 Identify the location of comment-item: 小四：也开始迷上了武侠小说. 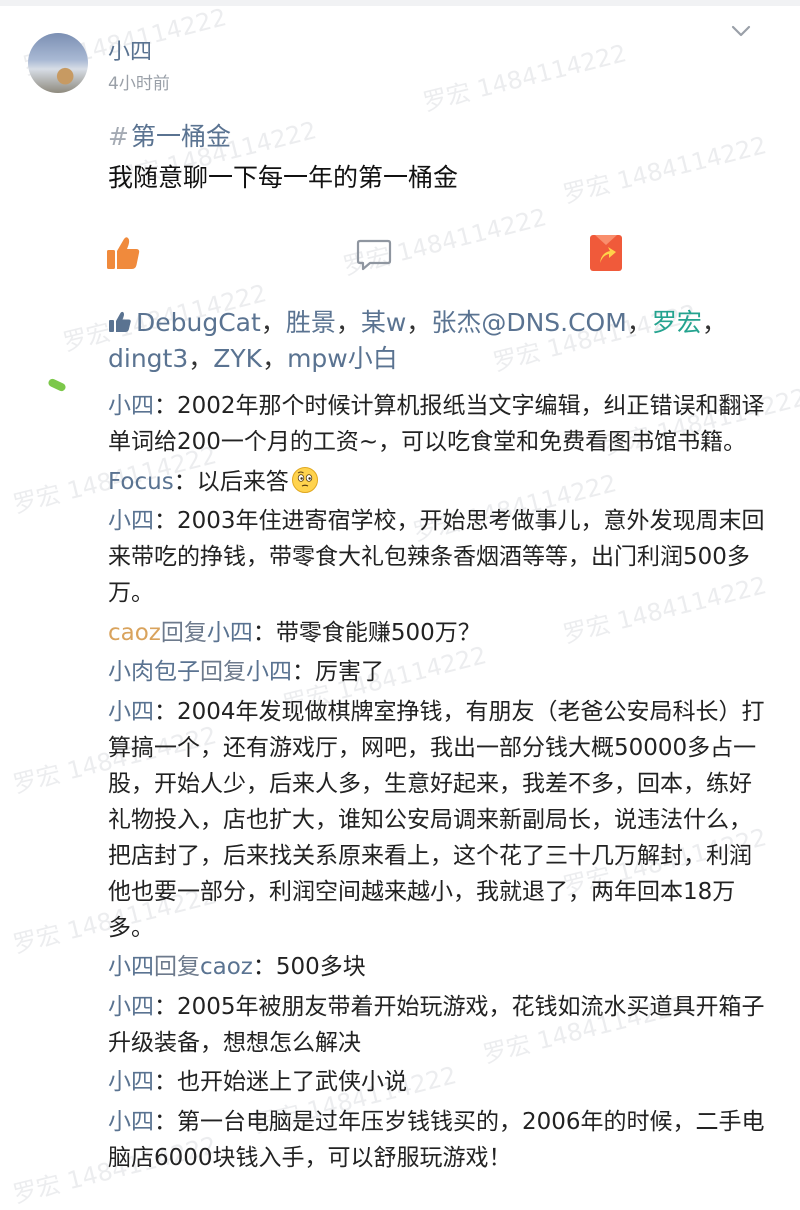
(438, 1082).